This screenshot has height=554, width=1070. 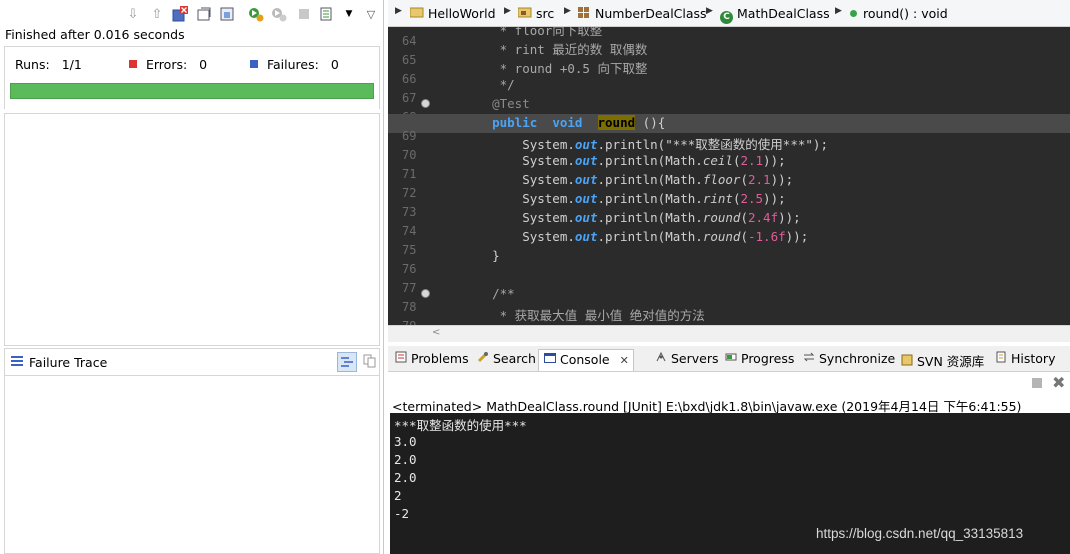 What do you see at coordinates (440, 358) in the screenshot?
I see `tab-label: Problems` at bounding box center [440, 358].